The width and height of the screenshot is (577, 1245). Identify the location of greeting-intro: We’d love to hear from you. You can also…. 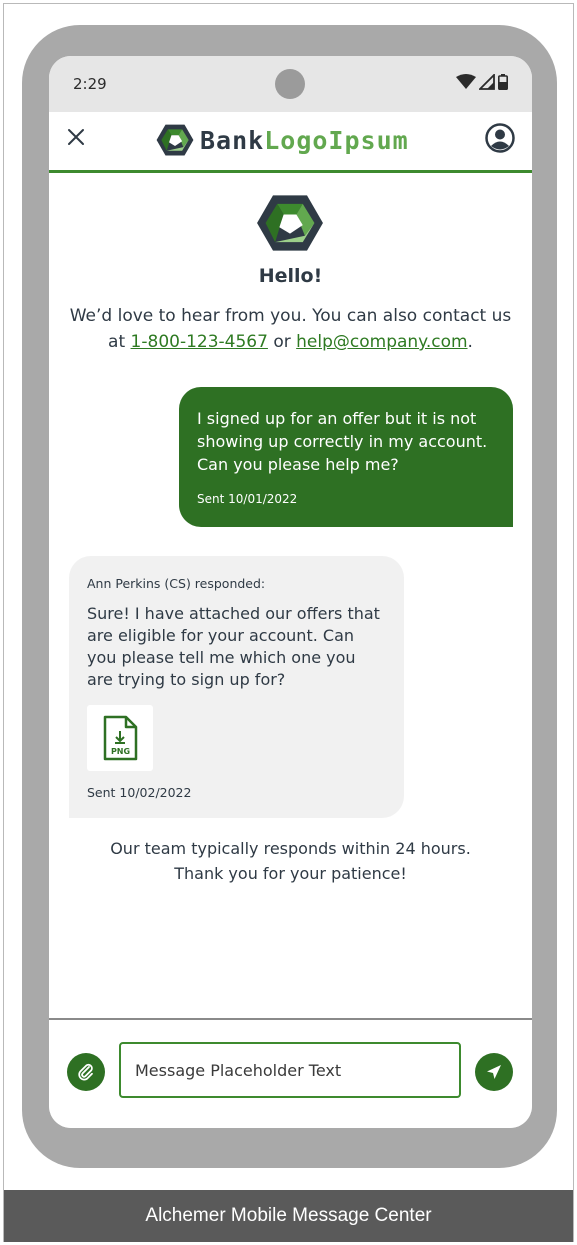
(290, 329).